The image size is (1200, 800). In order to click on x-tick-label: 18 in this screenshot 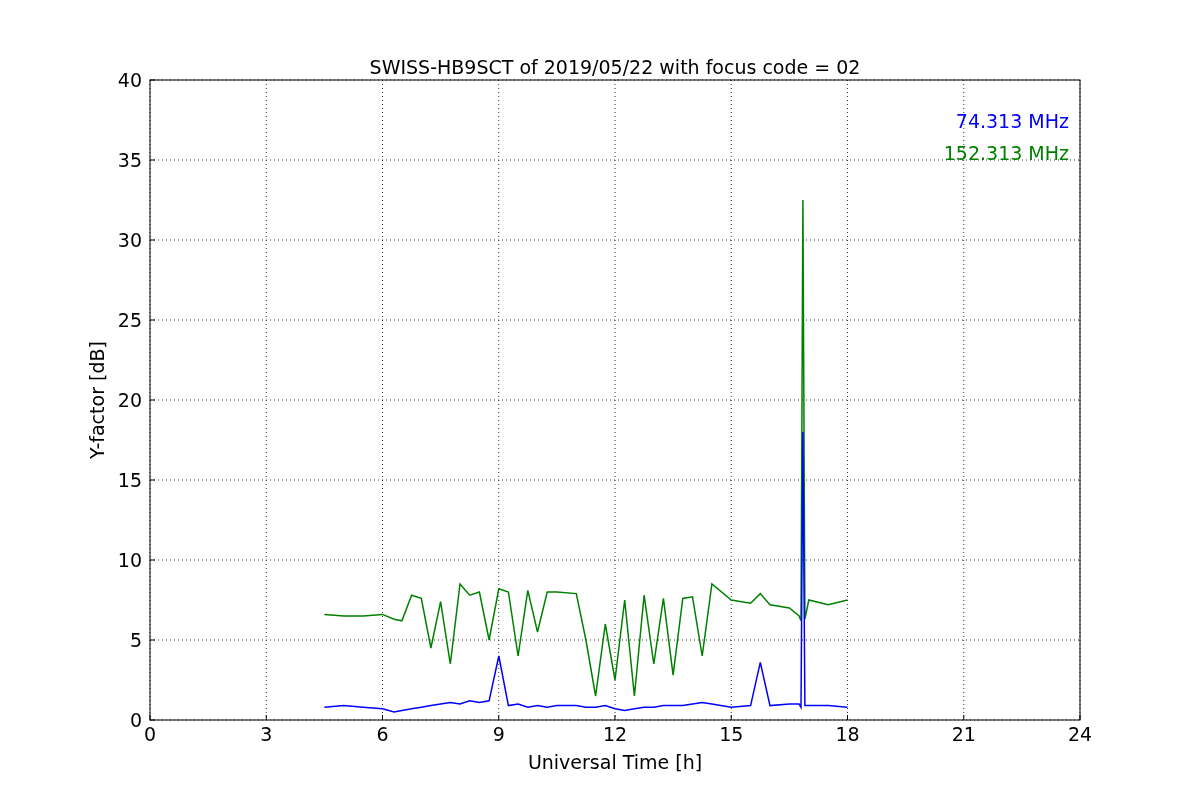, I will do `click(847, 734)`.